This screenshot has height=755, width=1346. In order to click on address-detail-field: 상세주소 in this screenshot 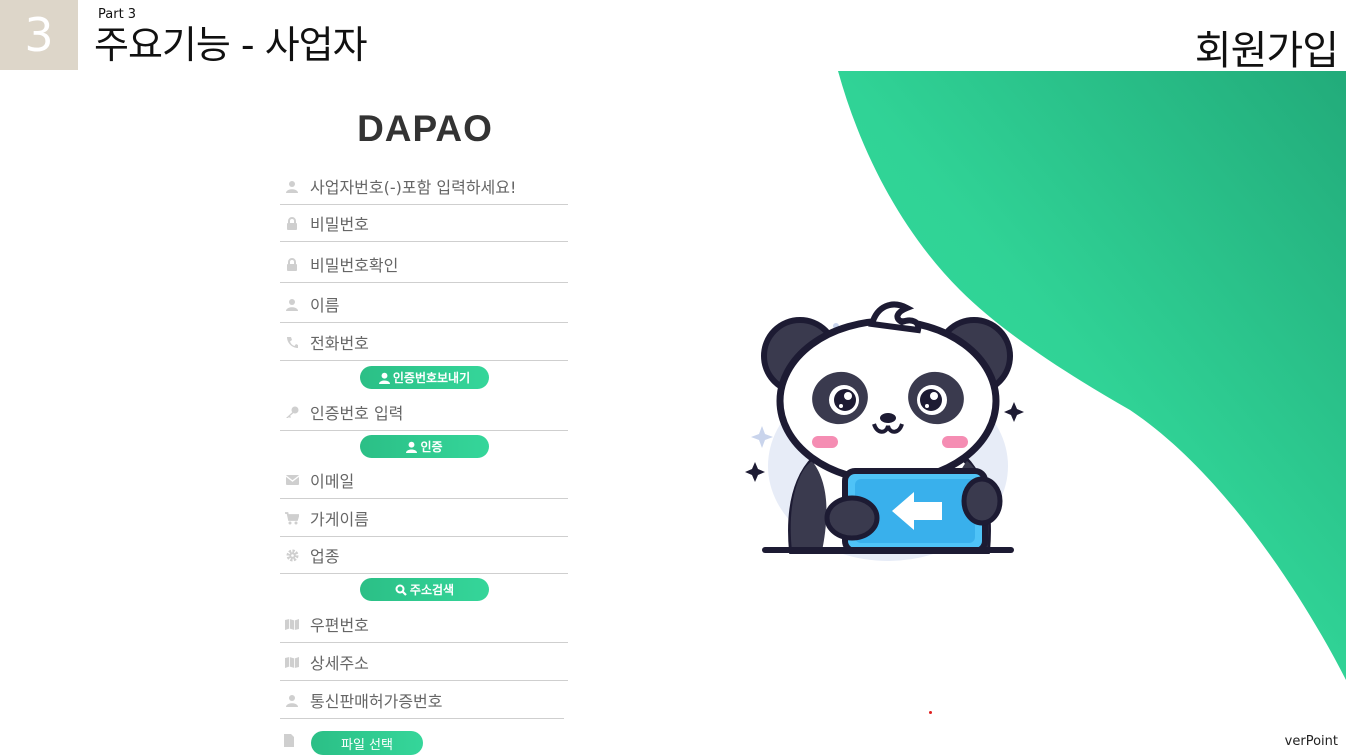, I will do `click(424, 662)`.